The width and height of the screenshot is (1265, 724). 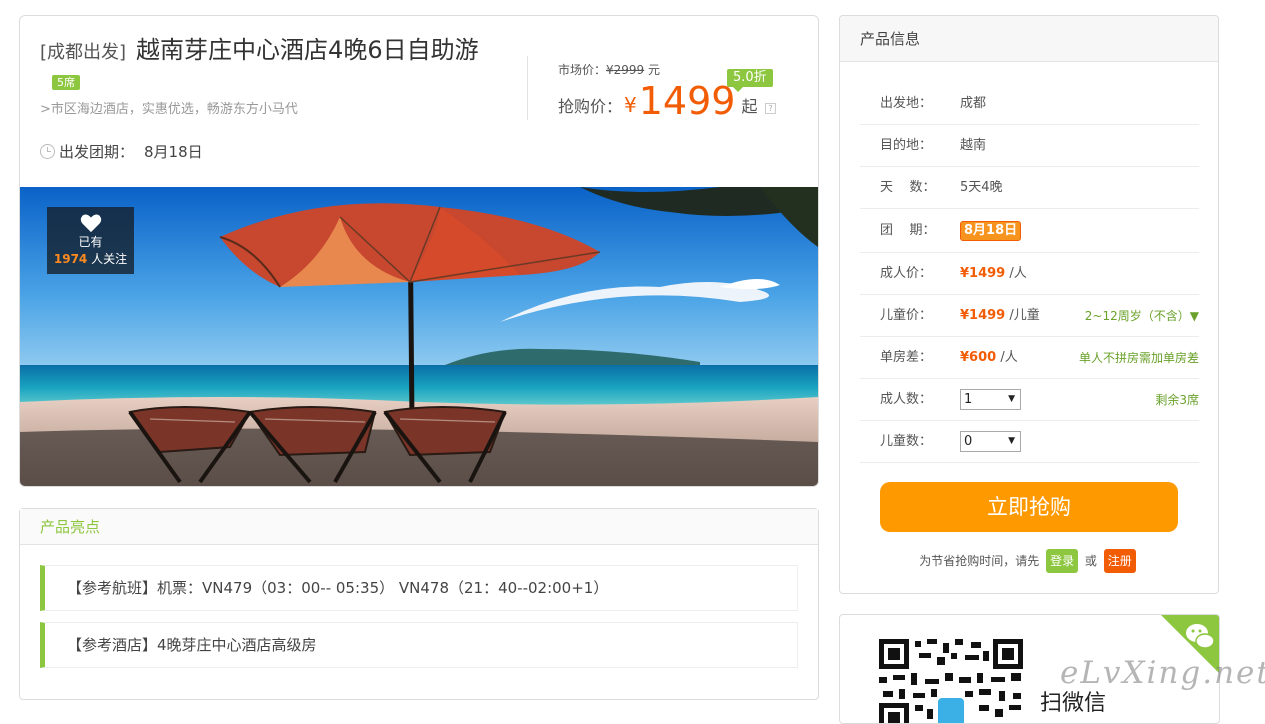 I want to click on vertical-divider, so click(x=527, y=88).